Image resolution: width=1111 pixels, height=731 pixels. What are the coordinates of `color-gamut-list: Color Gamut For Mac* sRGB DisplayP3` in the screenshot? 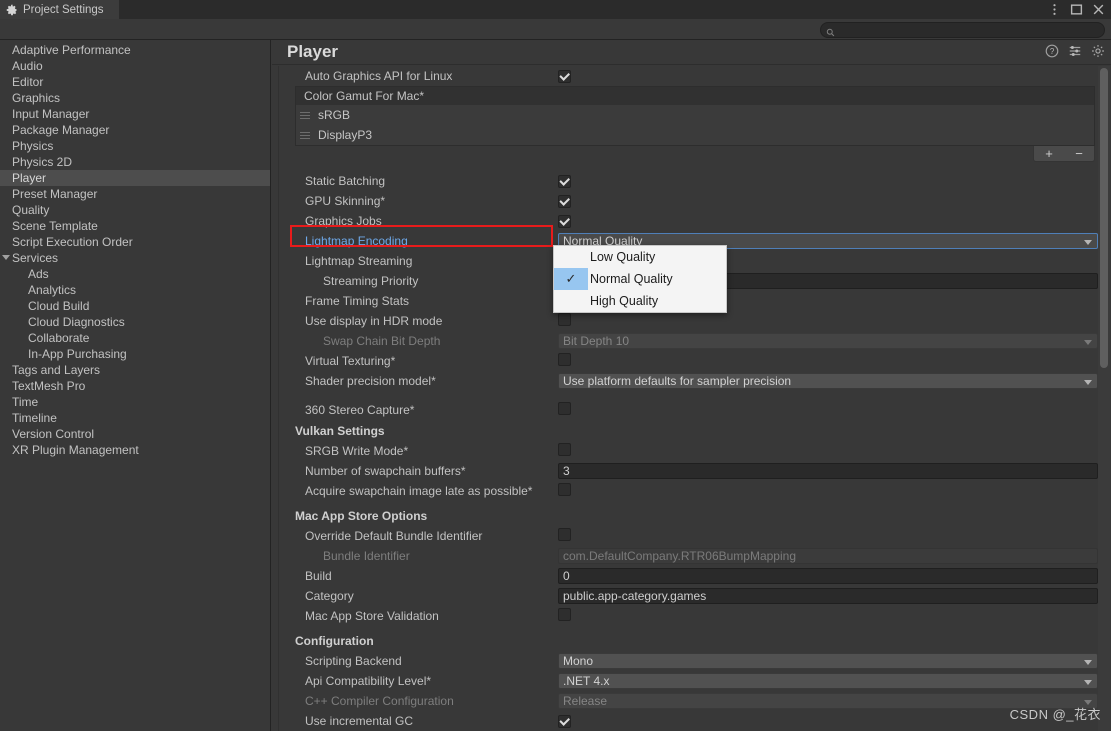 It's located at (695, 116).